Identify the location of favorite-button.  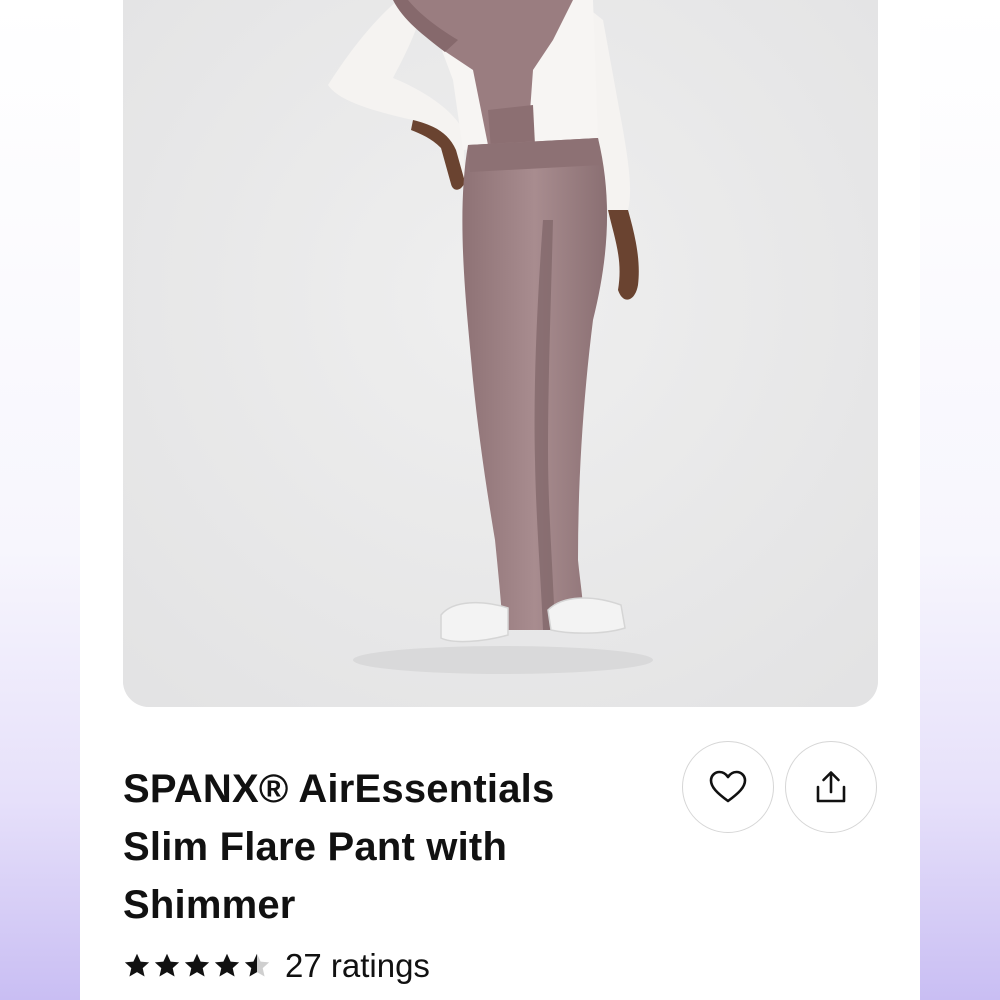
(728, 787).